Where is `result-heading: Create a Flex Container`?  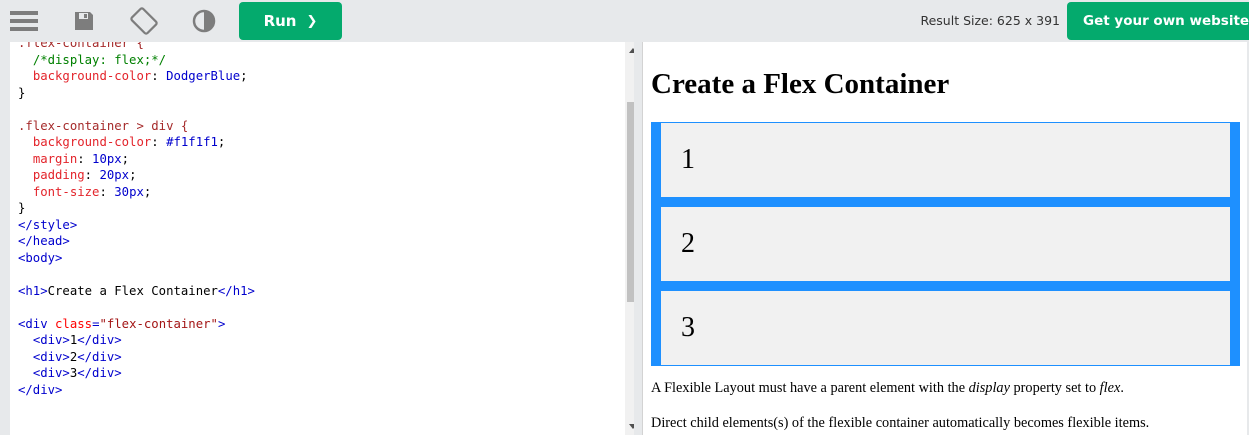
result-heading: Create a Flex Container is located at coordinates (800, 84).